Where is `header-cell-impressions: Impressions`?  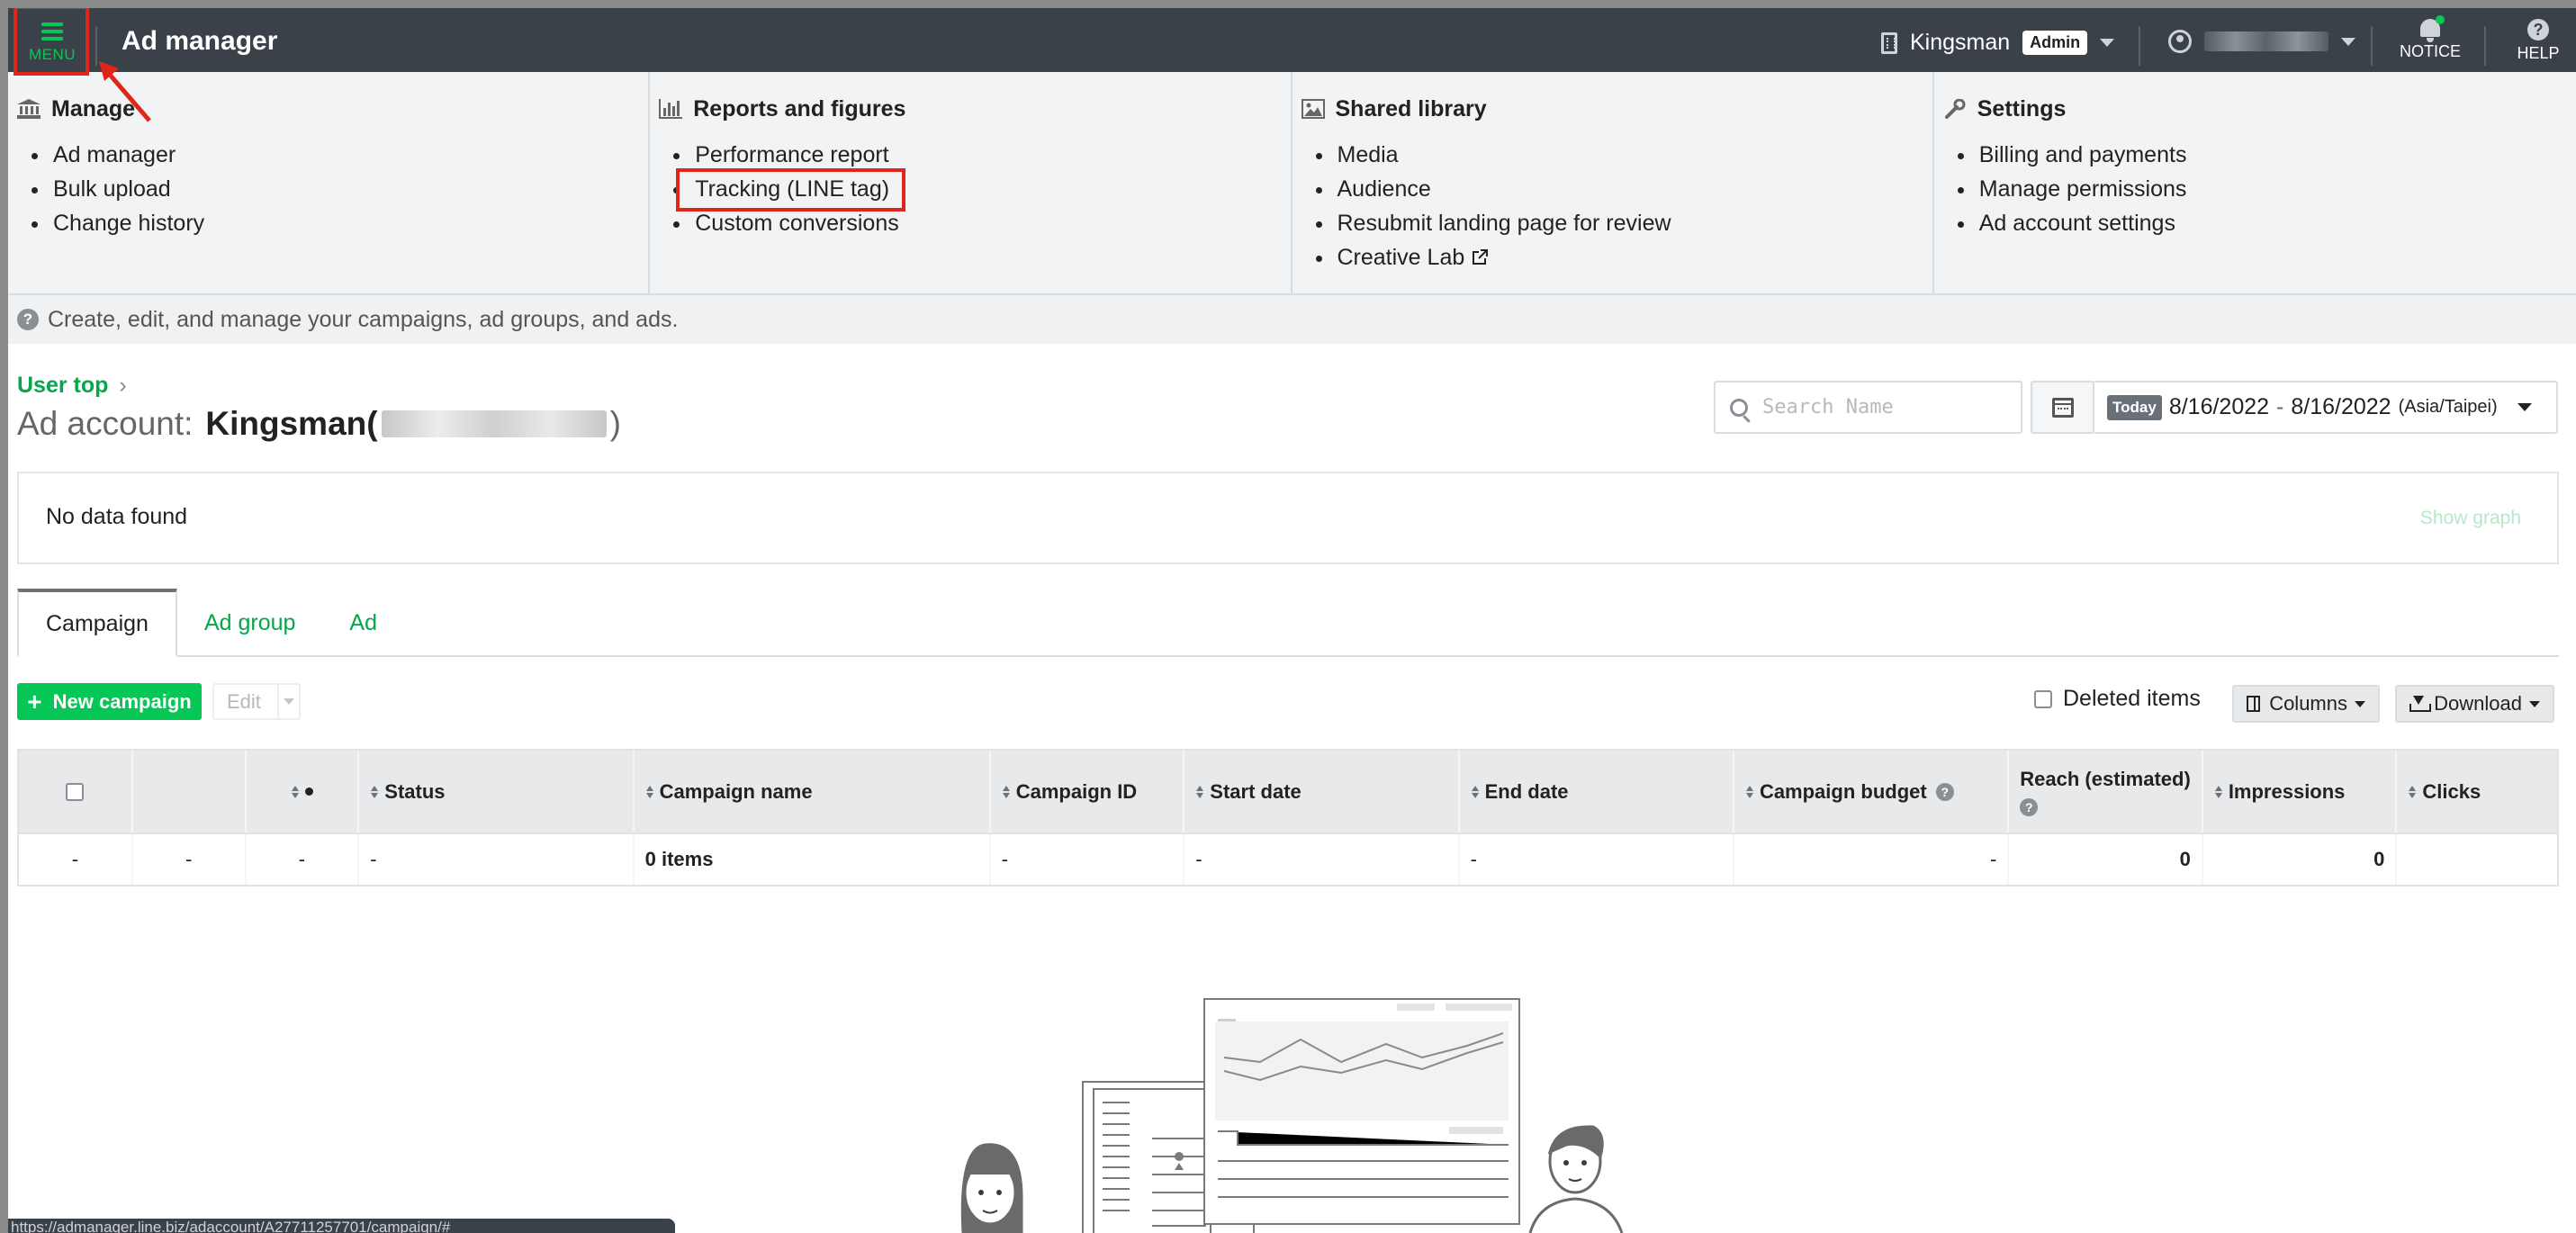
header-cell-impressions: Impressions is located at coordinates (2300, 791).